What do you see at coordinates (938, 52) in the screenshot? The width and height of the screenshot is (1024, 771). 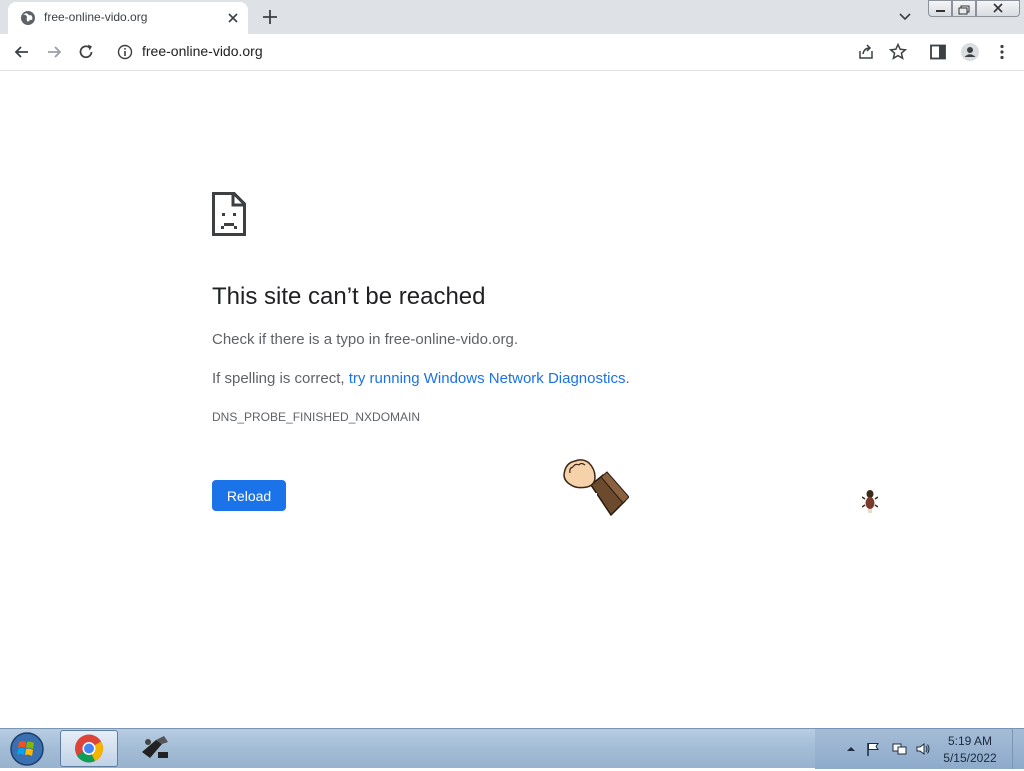 I see `side-panel-icon` at bounding box center [938, 52].